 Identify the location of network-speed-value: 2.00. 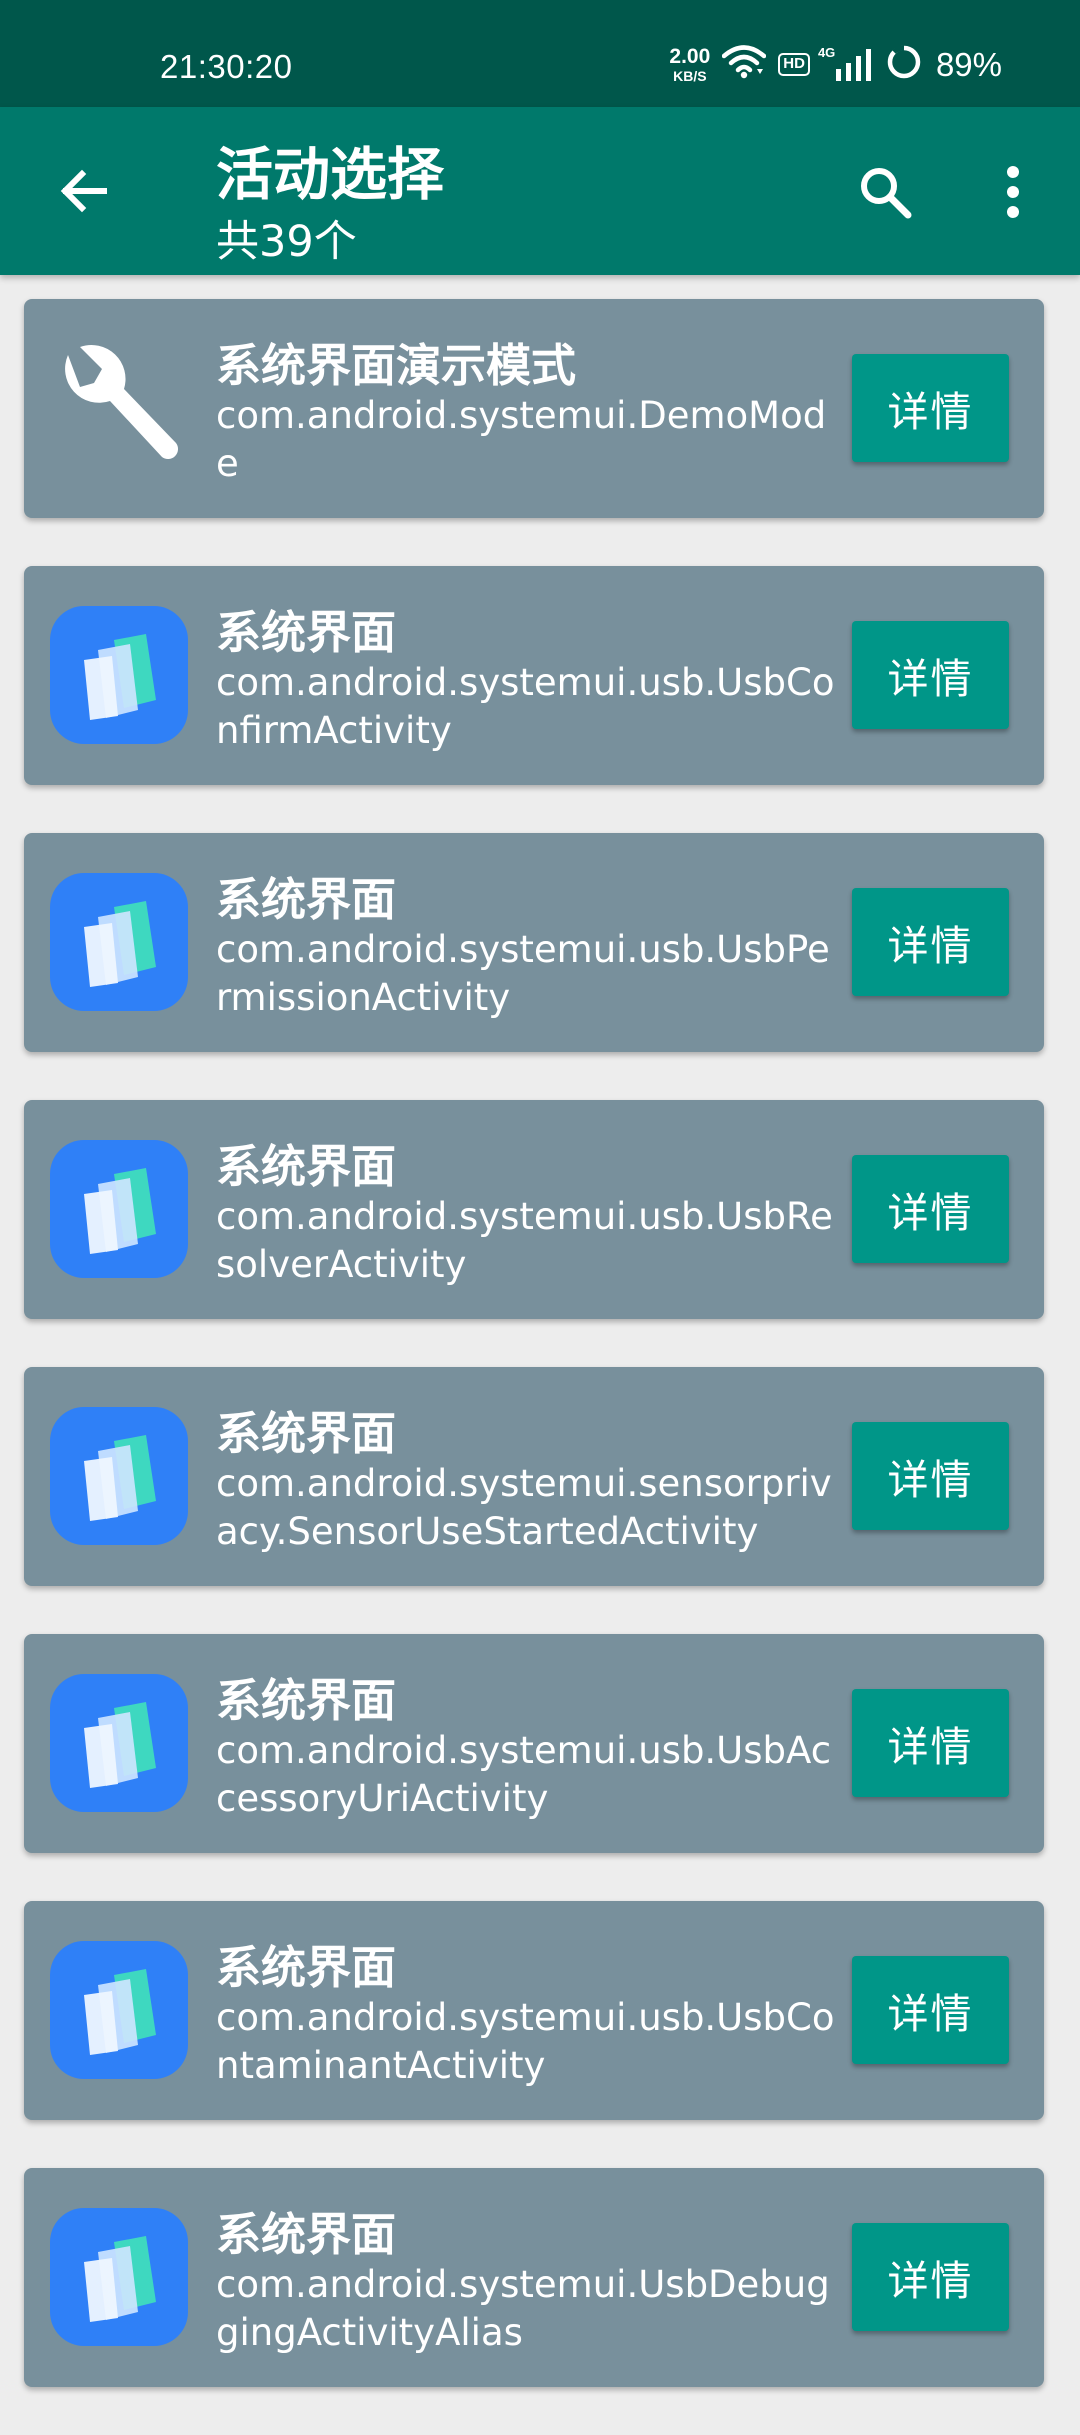
(690, 56).